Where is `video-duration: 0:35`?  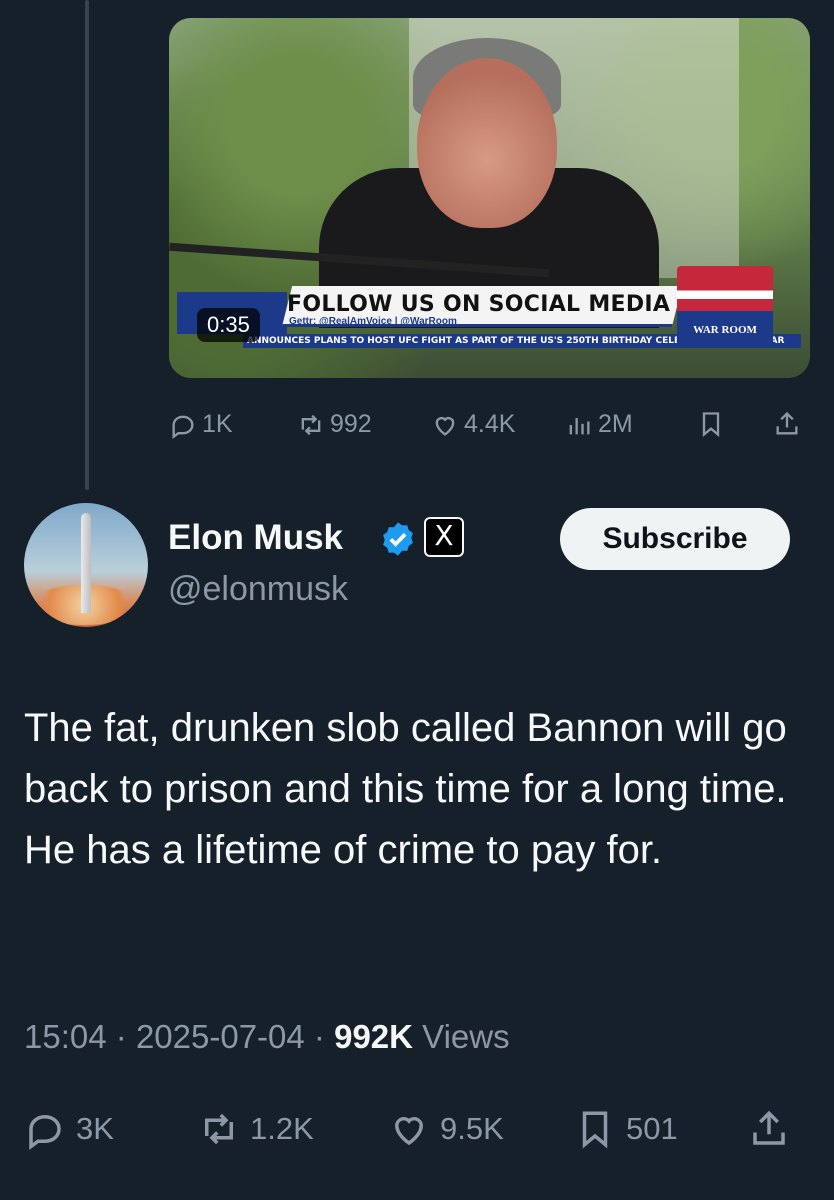 video-duration: 0:35 is located at coordinates (228, 325).